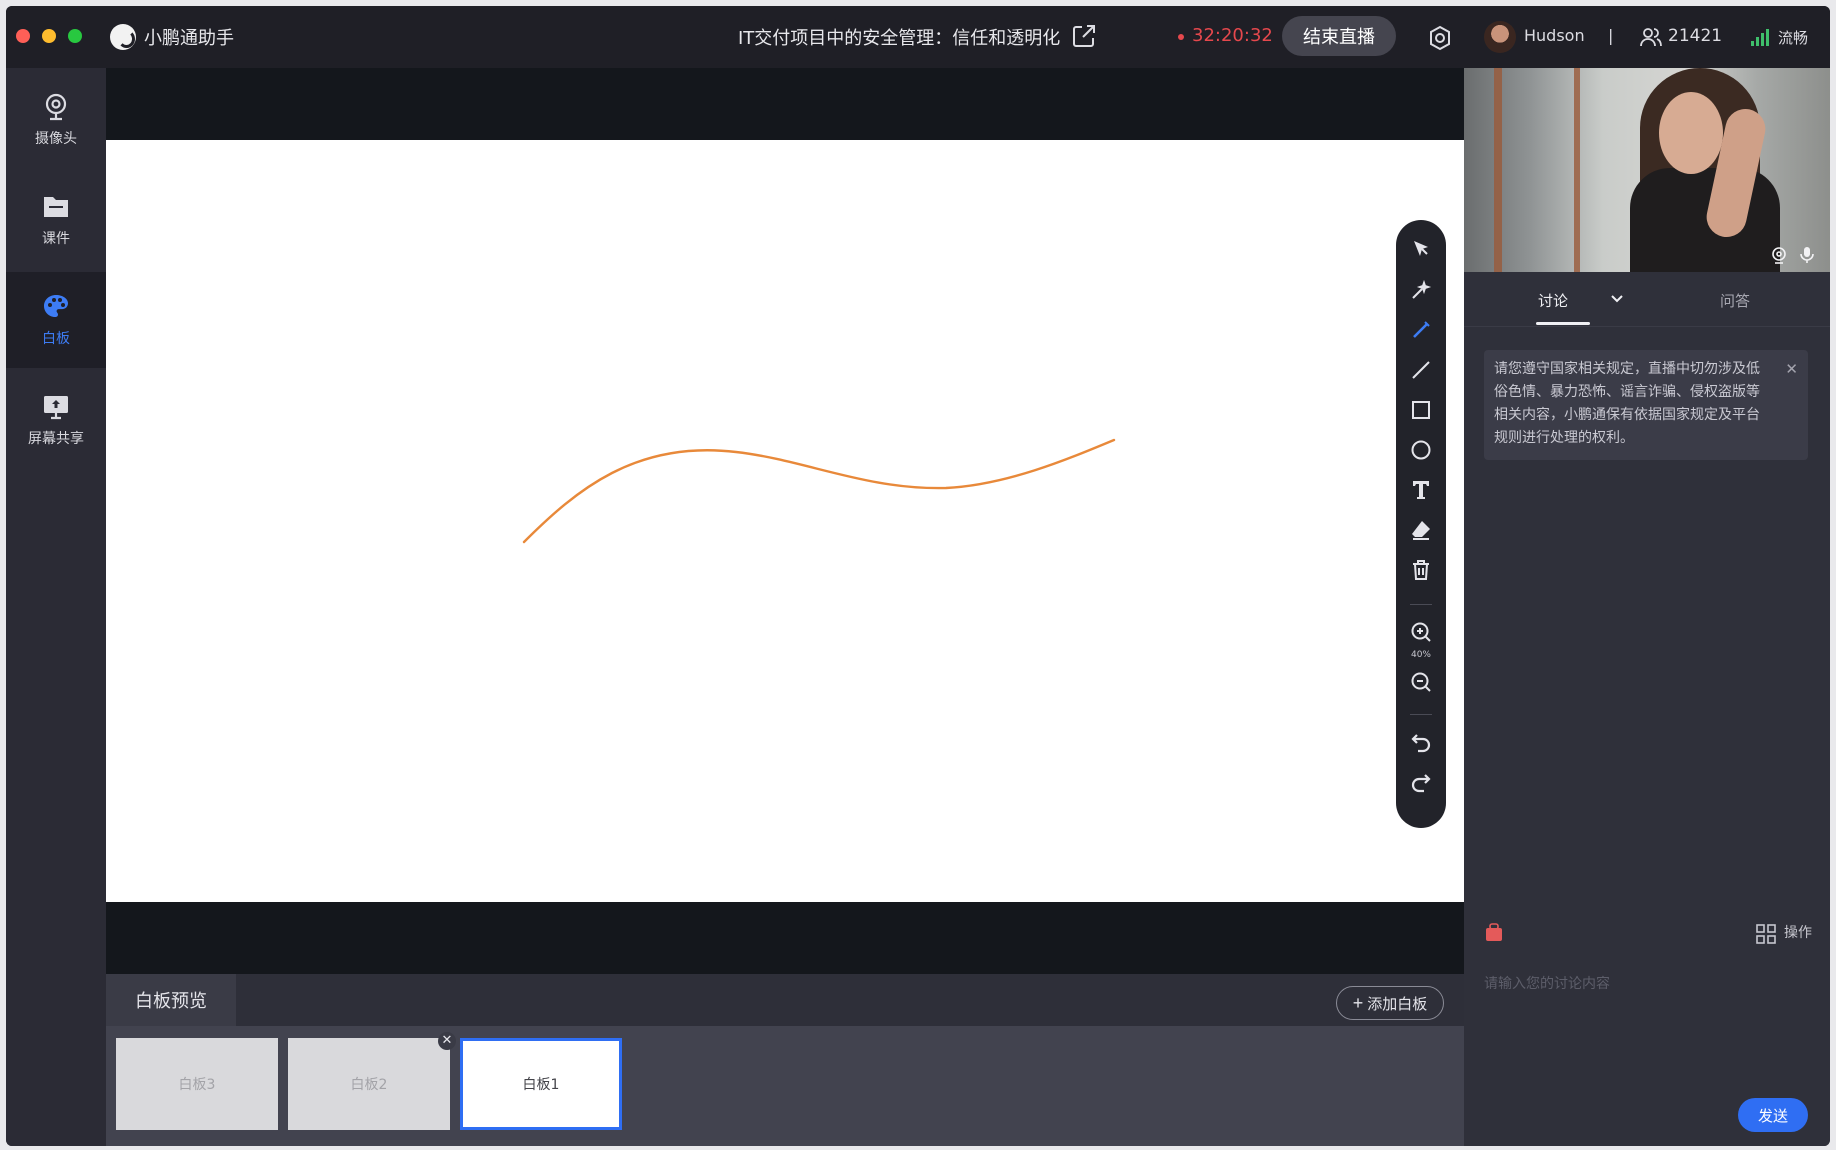 The height and width of the screenshot is (1150, 1836). I want to click on chat-tabs: 讨论 问答, so click(1647, 299).